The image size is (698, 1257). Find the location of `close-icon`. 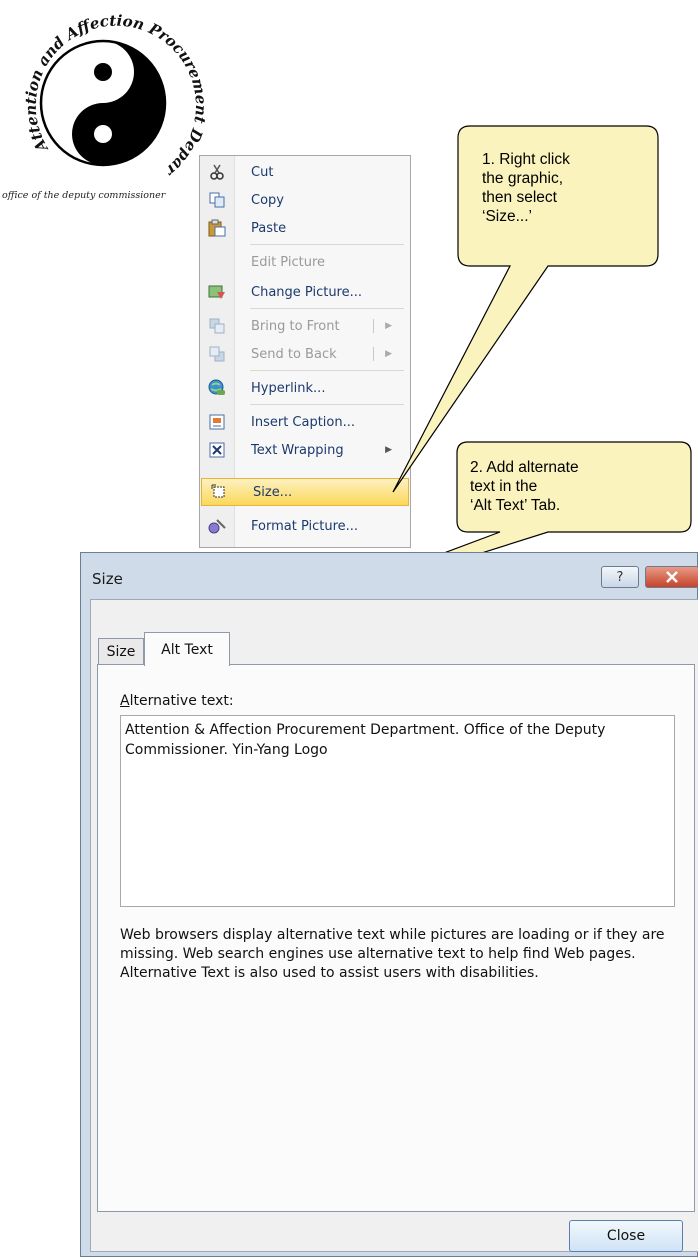

close-icon is located at coordinates (672, 577).